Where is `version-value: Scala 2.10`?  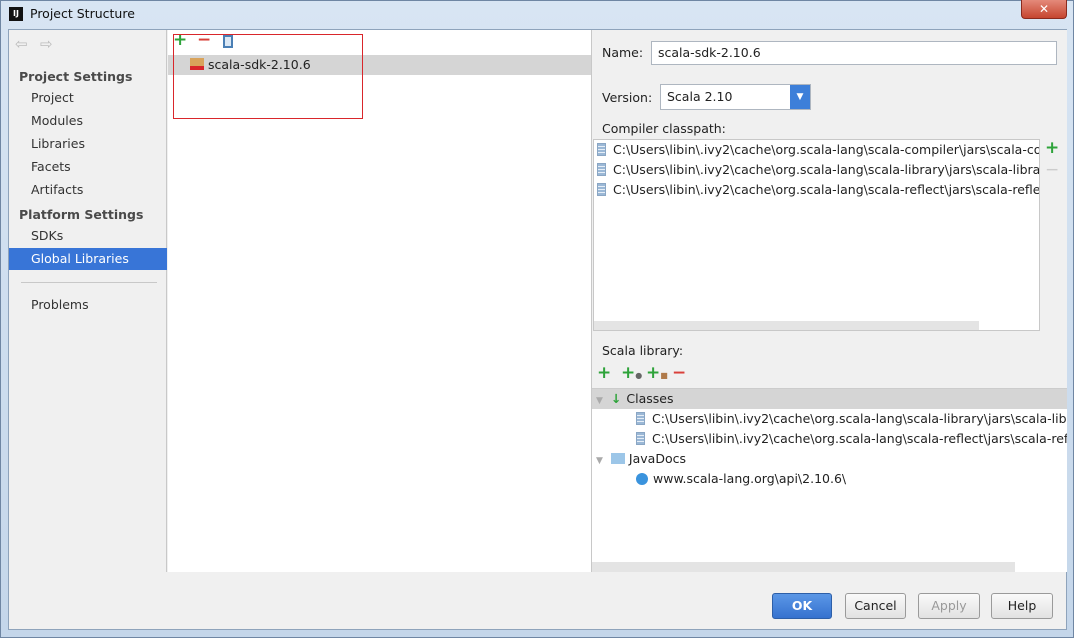
version-value: Scala 2.10 is located at coordinates (700, 96).